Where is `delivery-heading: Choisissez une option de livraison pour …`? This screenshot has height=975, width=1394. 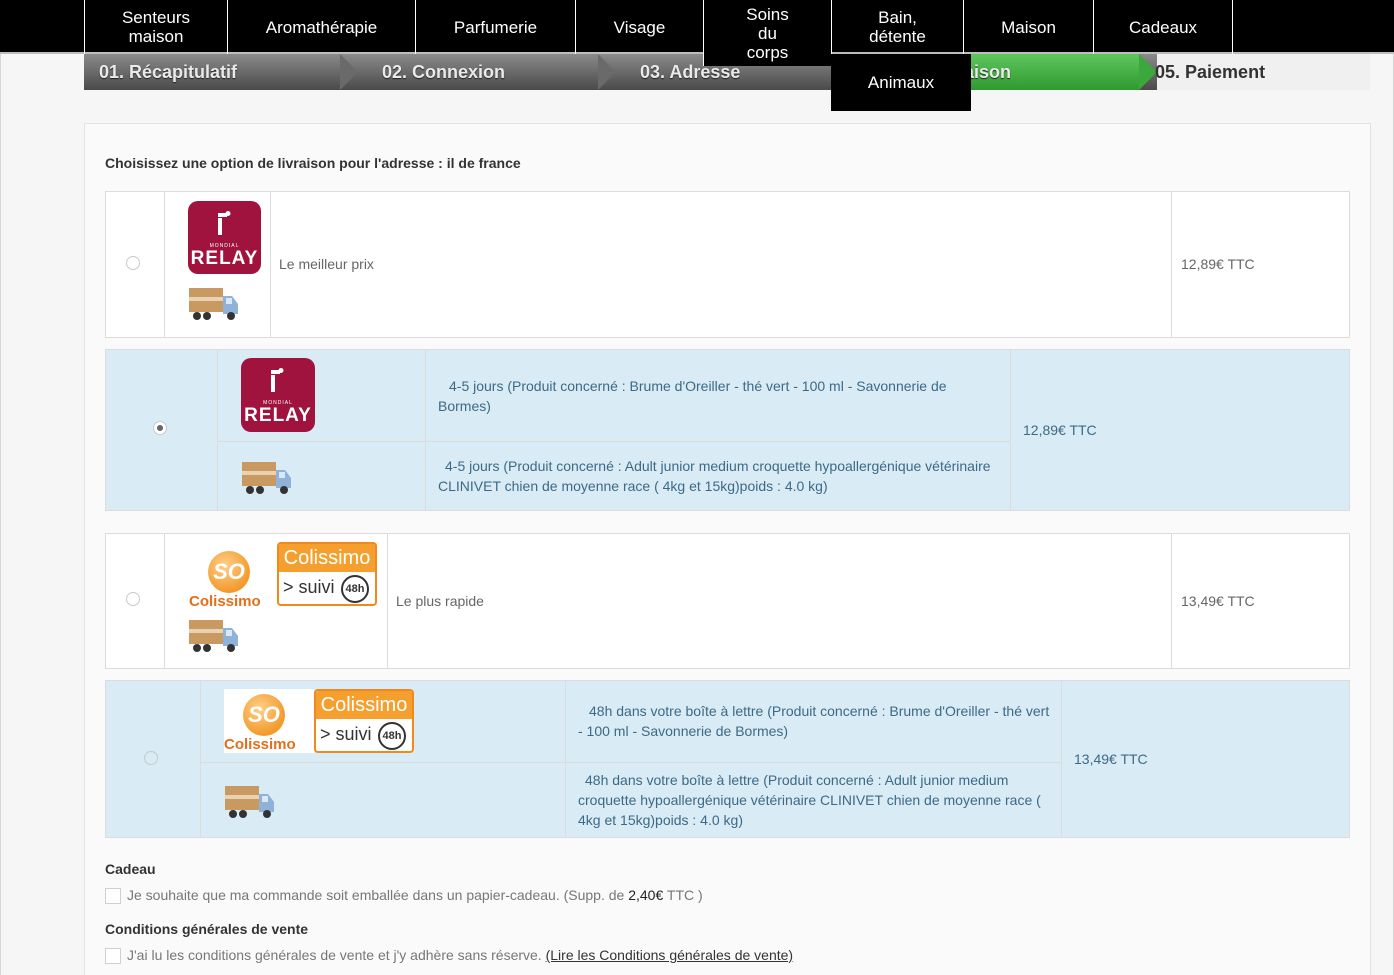
delivery-heading: Choisissez une option de livraison pour … is located at coordinates (313, 163).